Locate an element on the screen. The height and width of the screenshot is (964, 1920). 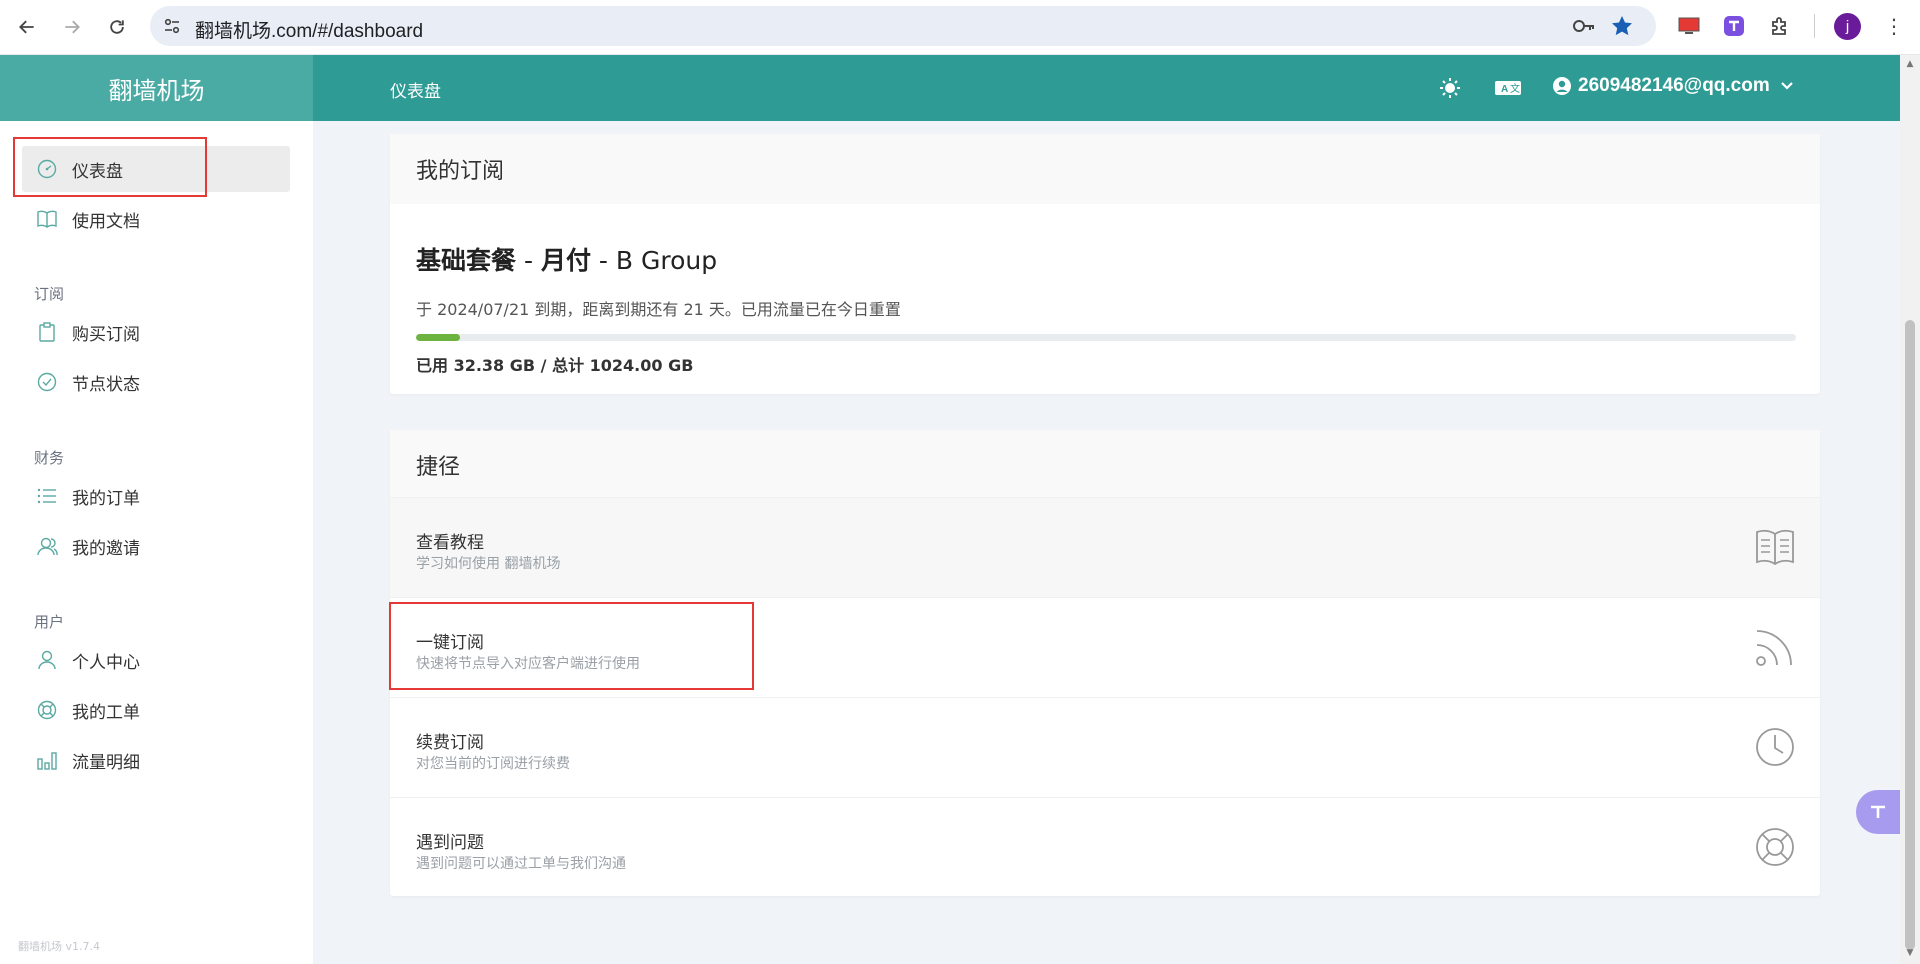
sidebar-group-title: 用户 is located at coordinates (49, 622).